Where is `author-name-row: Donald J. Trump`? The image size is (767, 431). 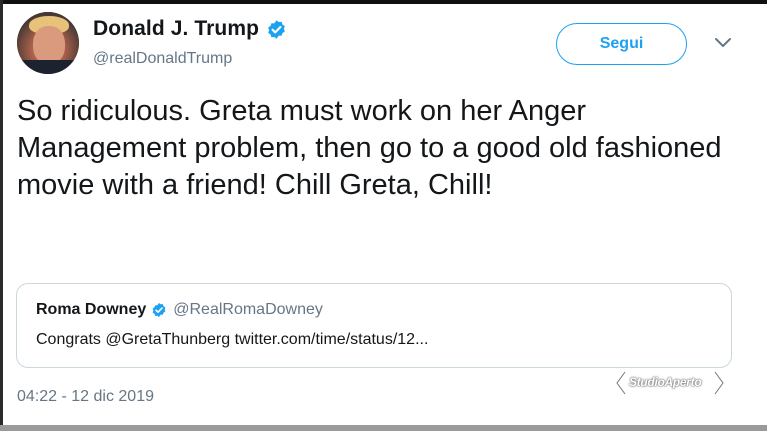 author-name-row: Donald J. Trump is located at coordinates (190, 29).